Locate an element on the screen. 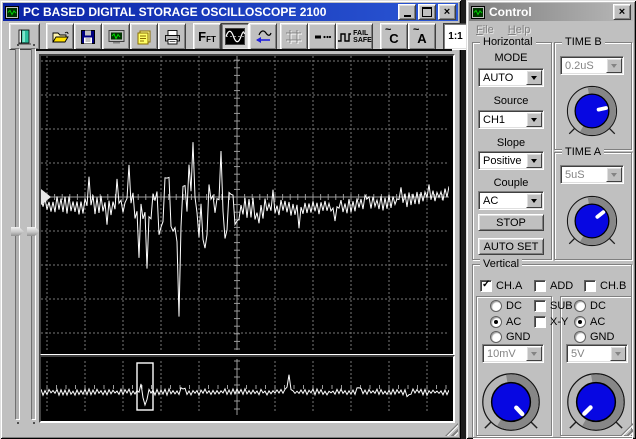  exit-button is located at coordinates (24, 36).